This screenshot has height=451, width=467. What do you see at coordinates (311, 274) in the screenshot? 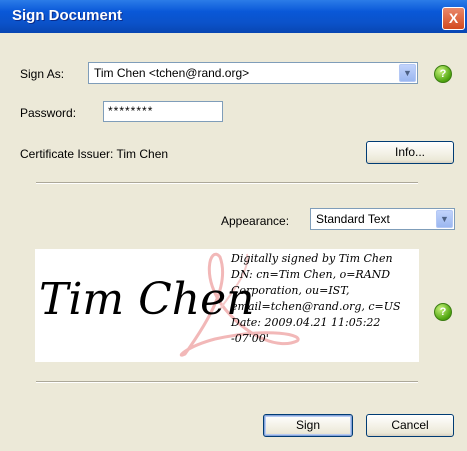
I see `signature-detail-line: DN: cn=Tim Chen, o=RAND` at bounding box center [311, 274].